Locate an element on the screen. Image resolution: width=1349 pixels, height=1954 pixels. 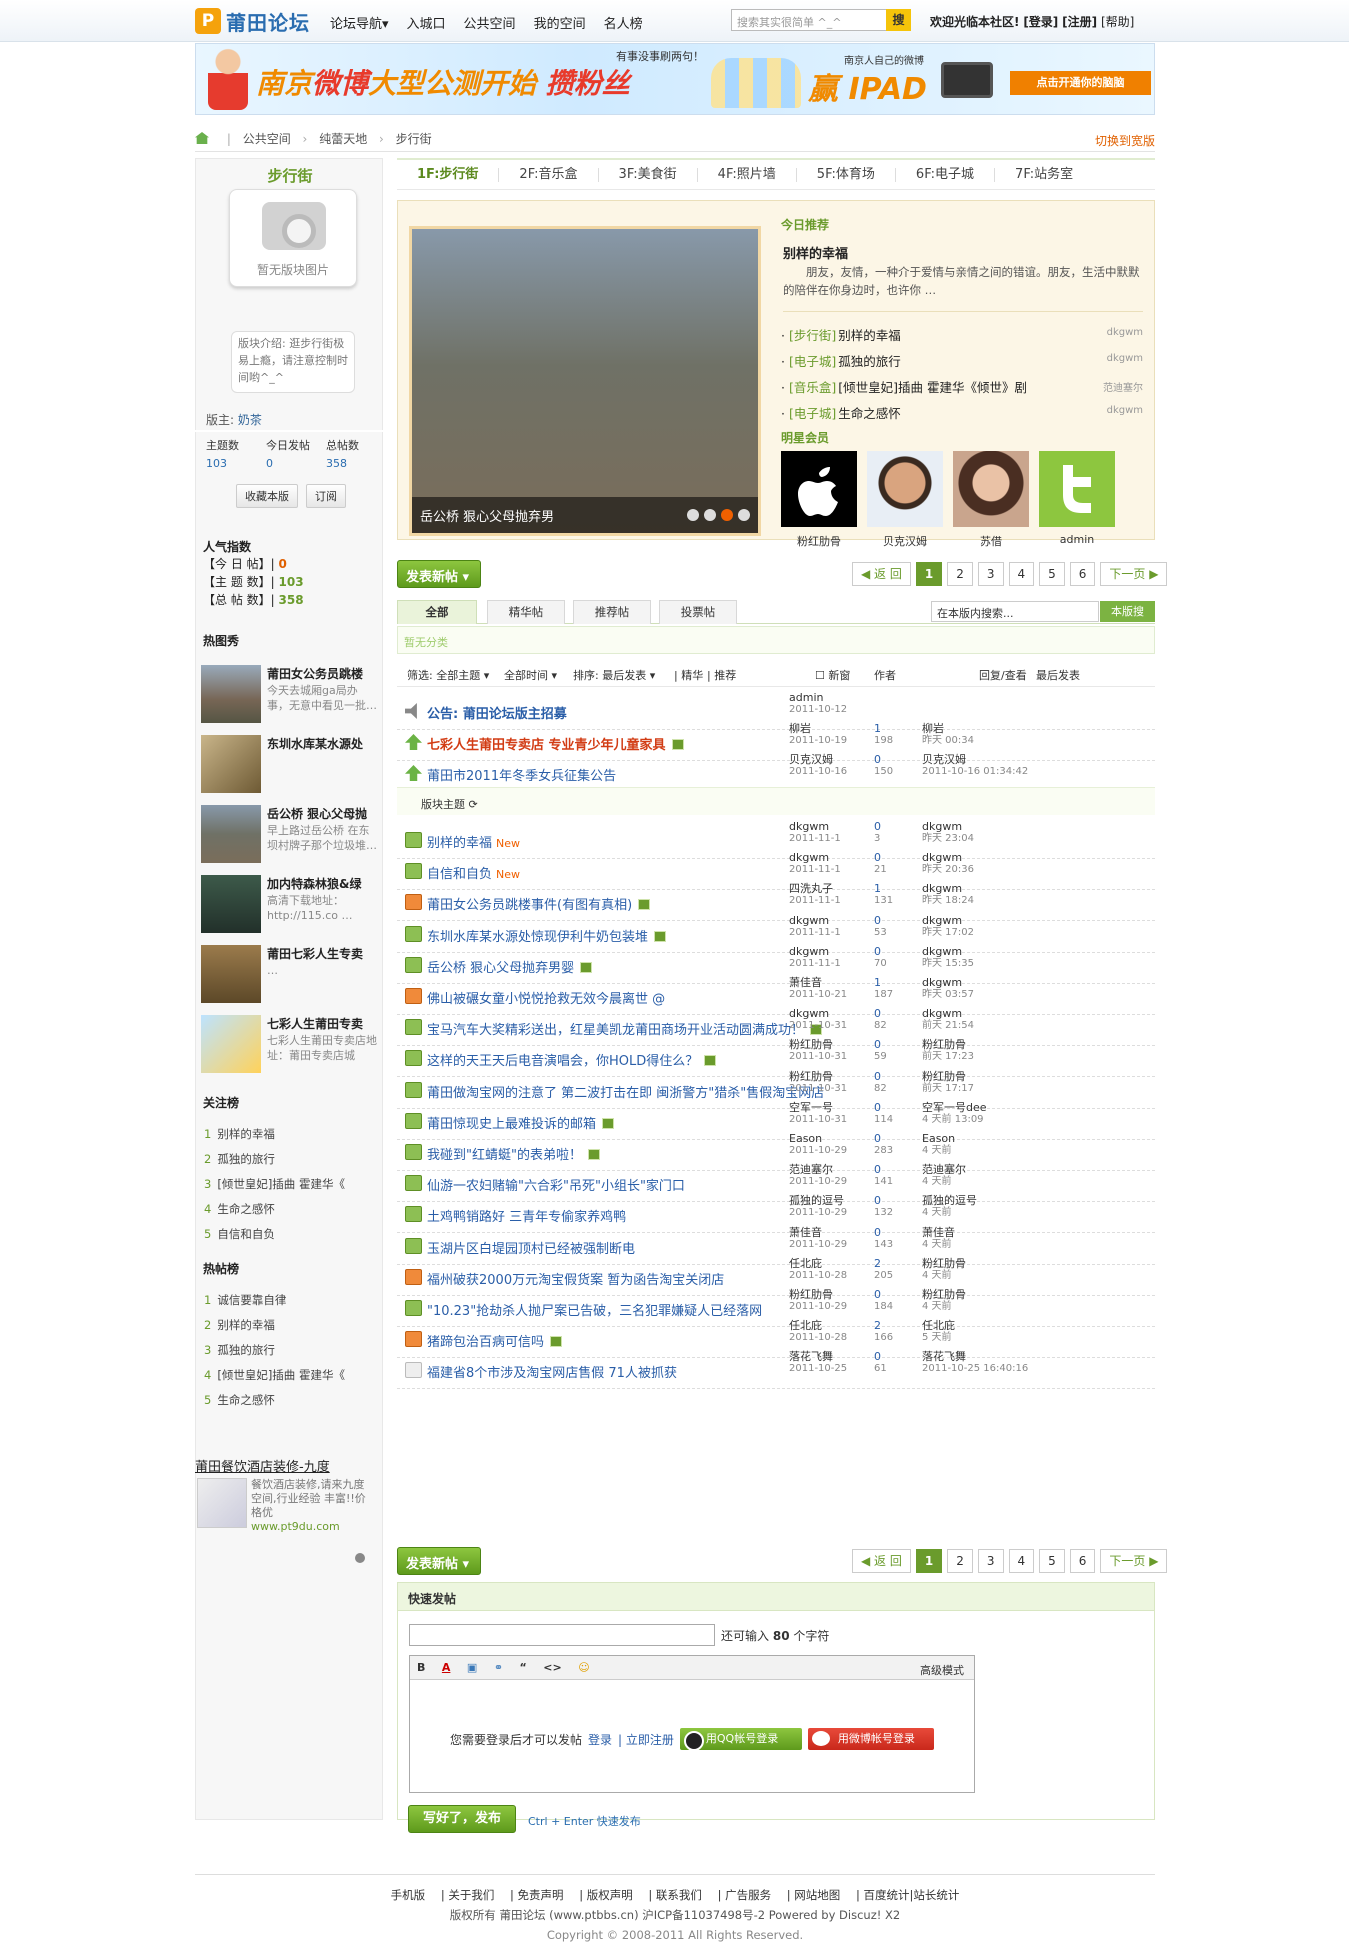
focus-item: 5 自信和自负 is located at coordinates (274, 1234).